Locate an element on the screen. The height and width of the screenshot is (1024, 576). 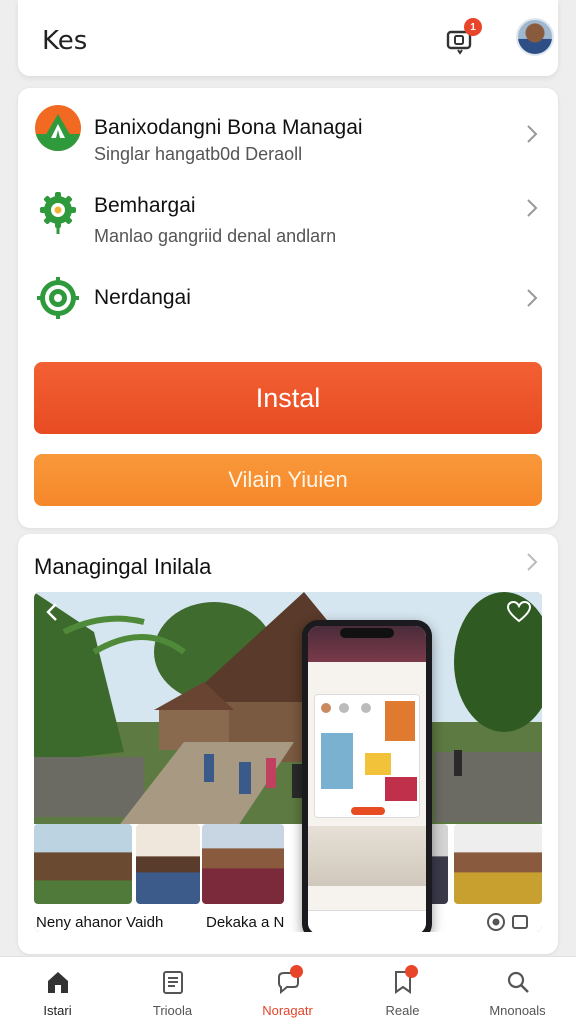
list-item: Bemhargai Manlao gangriid denal andlarn is located at coordinates (288, 219).